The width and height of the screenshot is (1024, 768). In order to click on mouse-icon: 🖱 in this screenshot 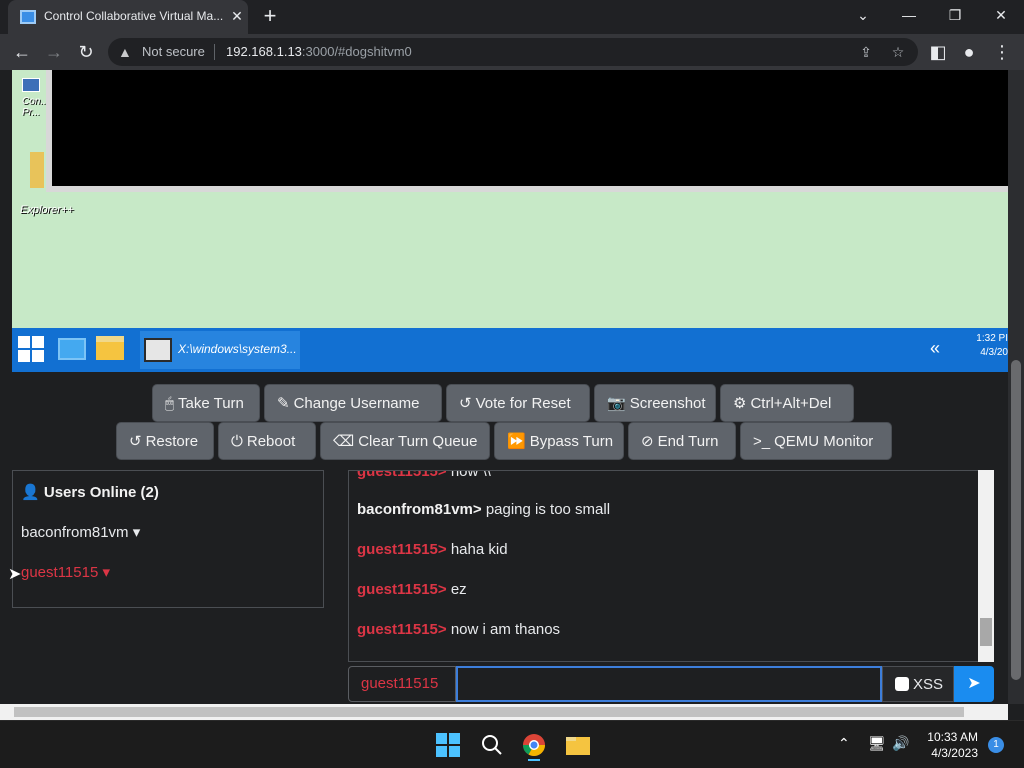, I will do `click(170, 403)`.